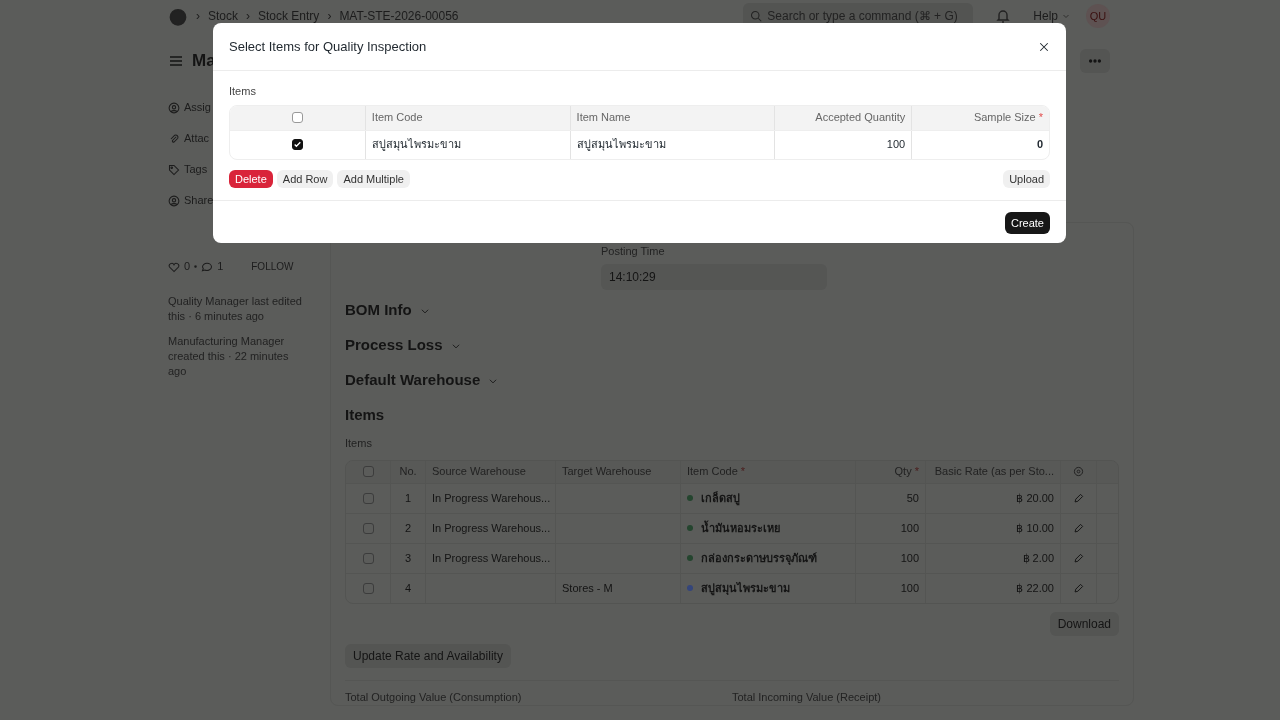  What do you see at coordinates (1095, 61) in the screenshot?
I see `more-button` at bounding box center [1095, 61].